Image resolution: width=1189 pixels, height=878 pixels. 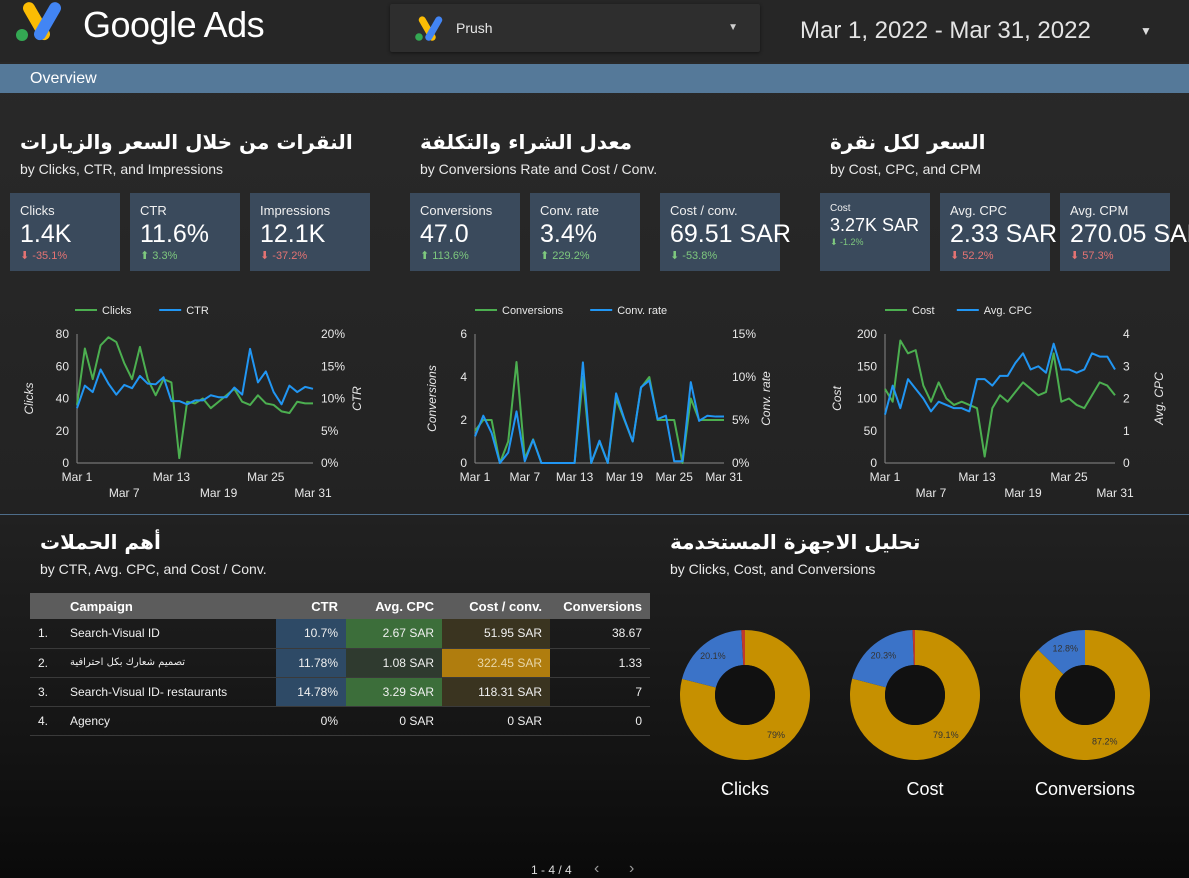 What do you see at coordinates (122, 169) in the screenshot?
I see `section-subtitle-clicks: by Clicks, CTR, and Impressions` at bounding box center [122, 169].